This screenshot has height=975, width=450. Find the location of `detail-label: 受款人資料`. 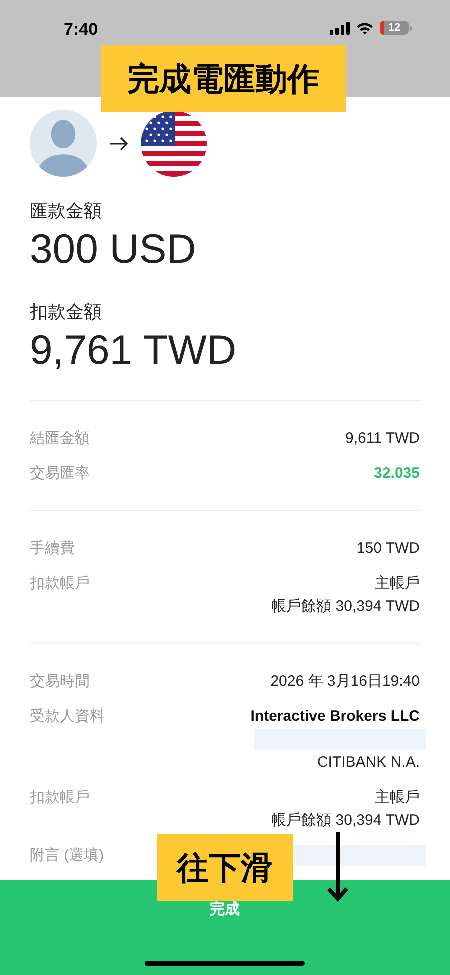

detail-label: 受款人資料 is located at coordinates (67, 717).